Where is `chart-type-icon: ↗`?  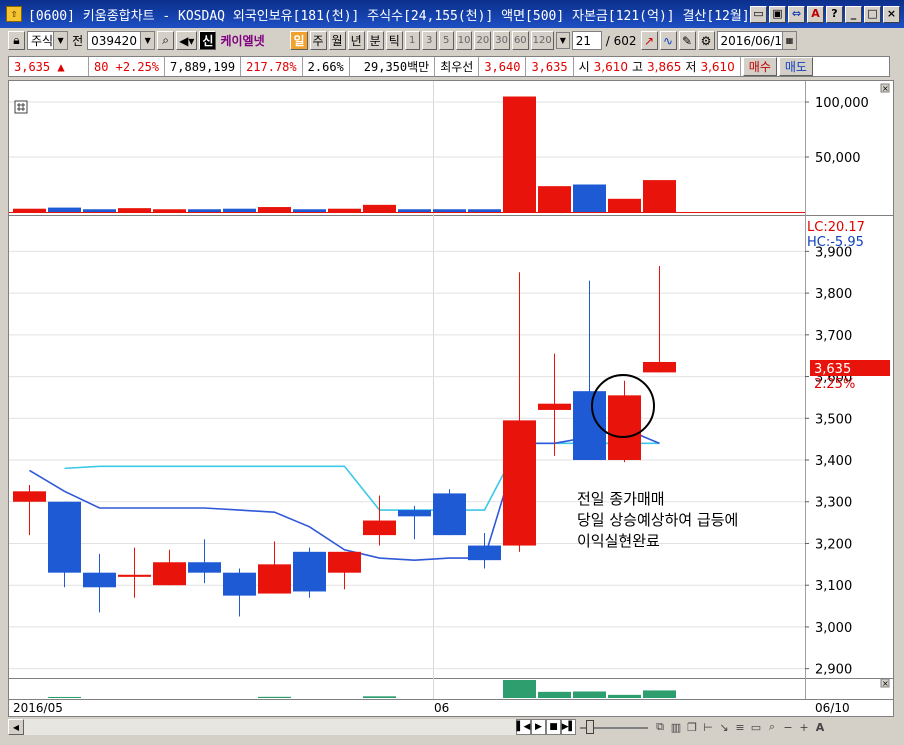
chart-type-icon: ↗ is located at coordinates (649, 40).